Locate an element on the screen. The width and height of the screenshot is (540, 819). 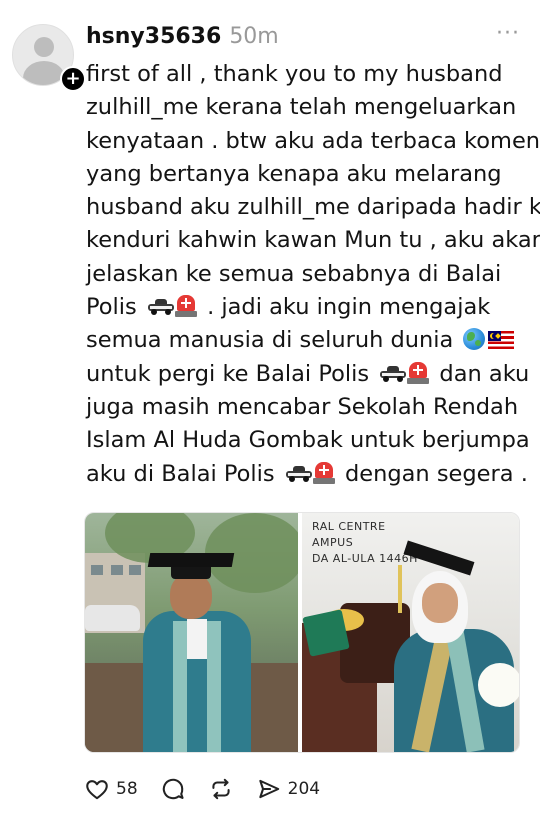
avatar-container: + is located at coordinates (49, 58).